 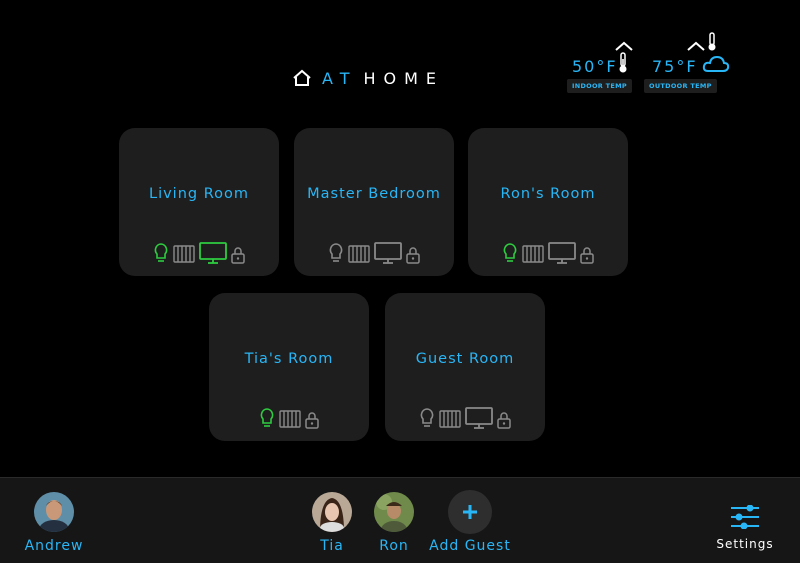 What do you see at coordinates (289, 359) in the screenshot?
I see `room-name: Tia's Room` at bounding box center [289, 359].